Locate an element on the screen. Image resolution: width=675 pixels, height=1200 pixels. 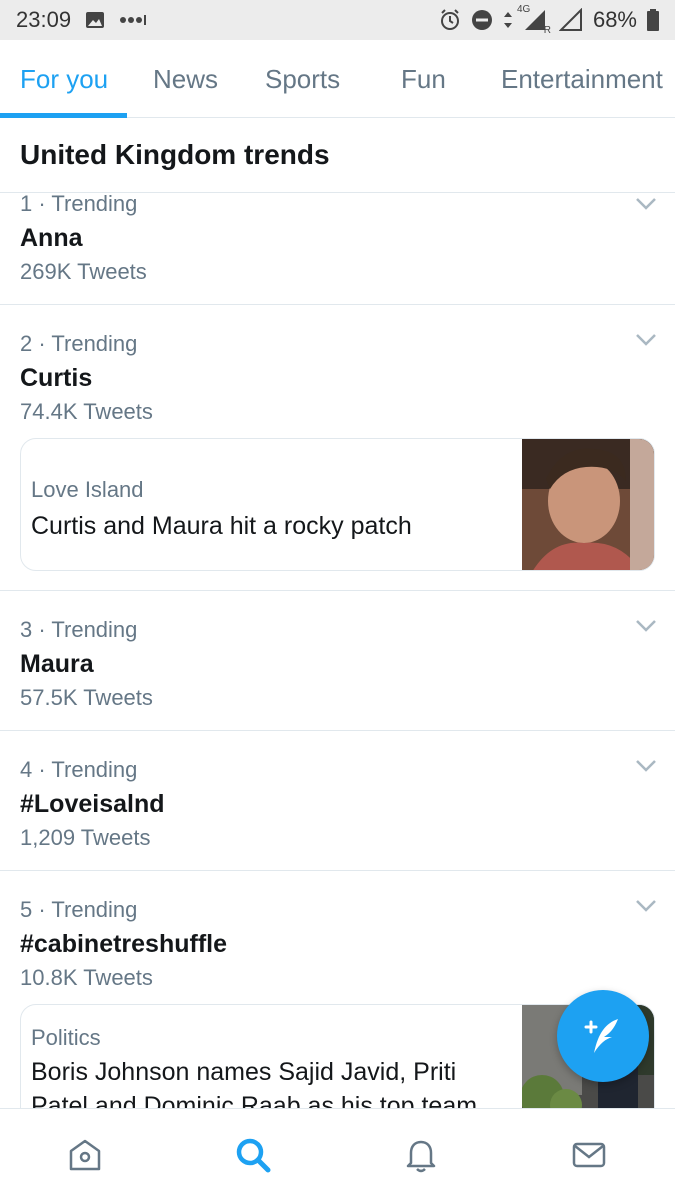
bottom-navigation is located at coordinates (337, 1154).